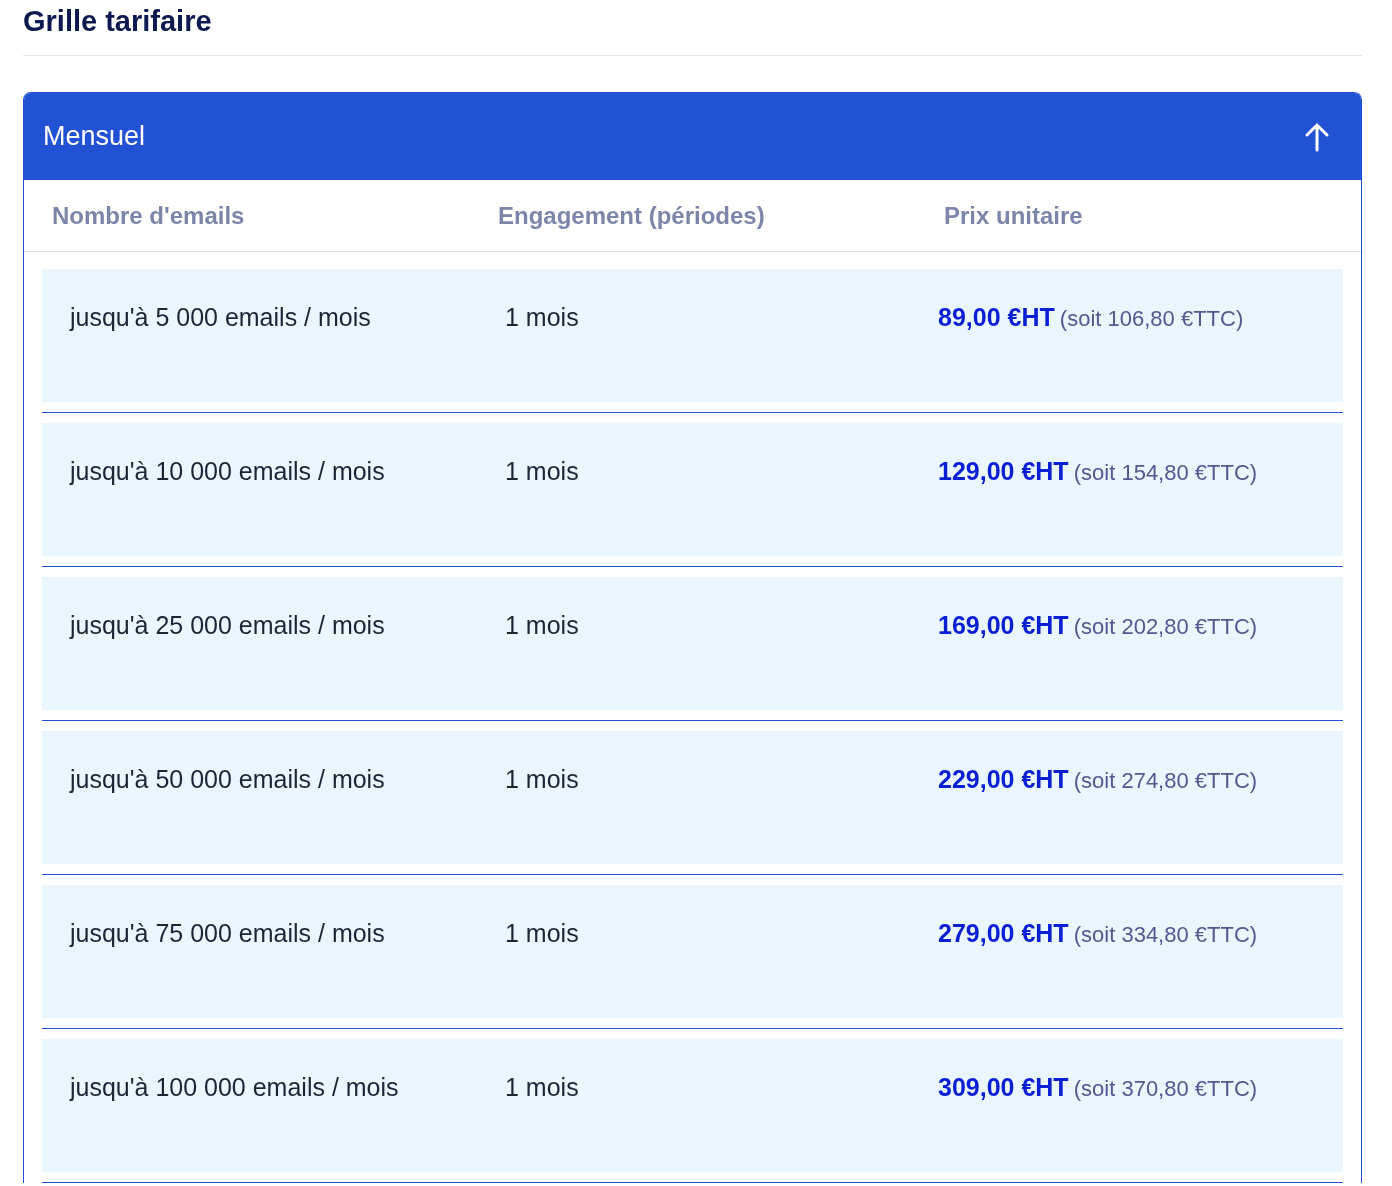 This screenshot has height=1186, width=1392. Describe the element at coordinates (228, 471) in the screenshot. I see `table-cell-text: jusqu'à 10 000 emails / mois` at that location.